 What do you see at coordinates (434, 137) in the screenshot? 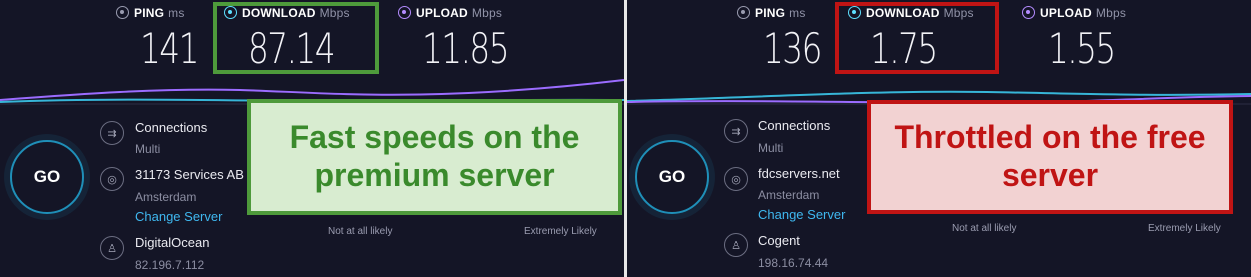
I see `annotation-line-1: Fast speeds on the` at bounding box center [434, 137].